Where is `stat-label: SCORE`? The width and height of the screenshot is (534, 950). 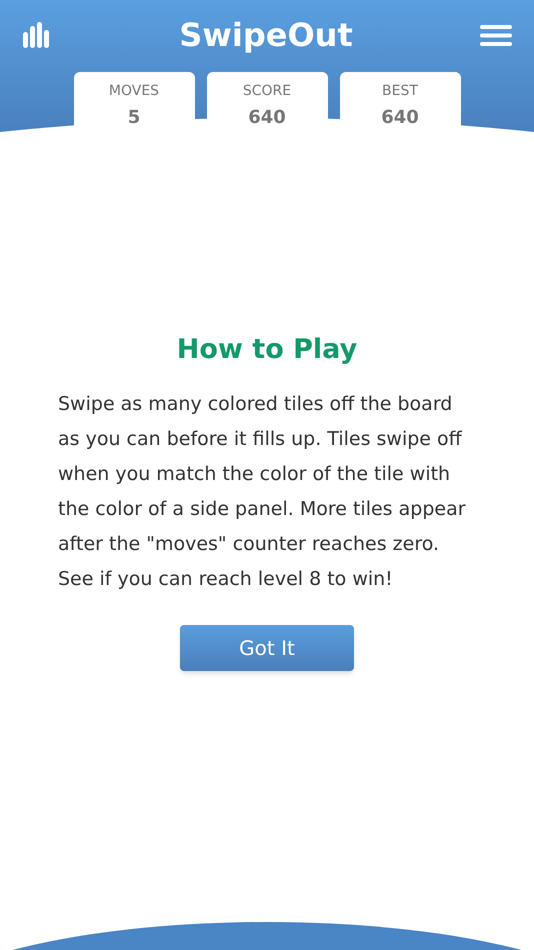
stat-label: SCORE is located at coordinates (267, 91).